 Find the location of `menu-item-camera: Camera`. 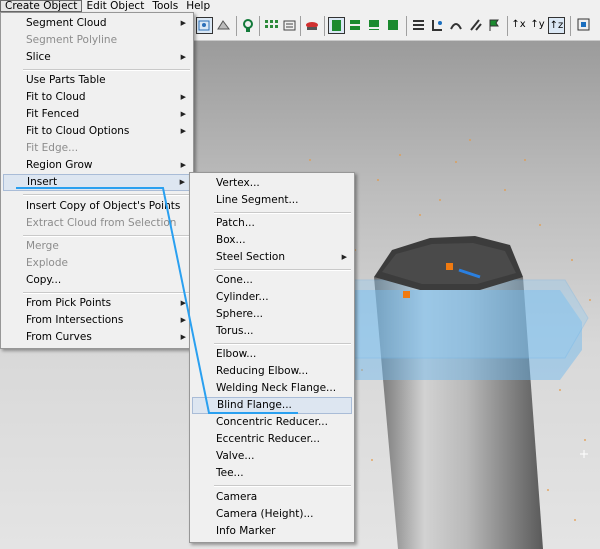

menu-item-camera: Camera is located at coordinates (272, 497).